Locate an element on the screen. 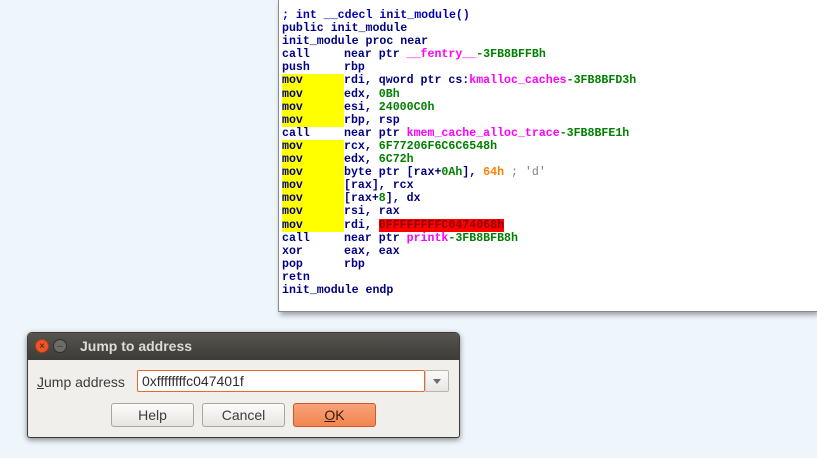 This screenshot has width=817, height=458. asm-token: 0FFFFFFFFC0474068h is located at coordinates (441, 225).